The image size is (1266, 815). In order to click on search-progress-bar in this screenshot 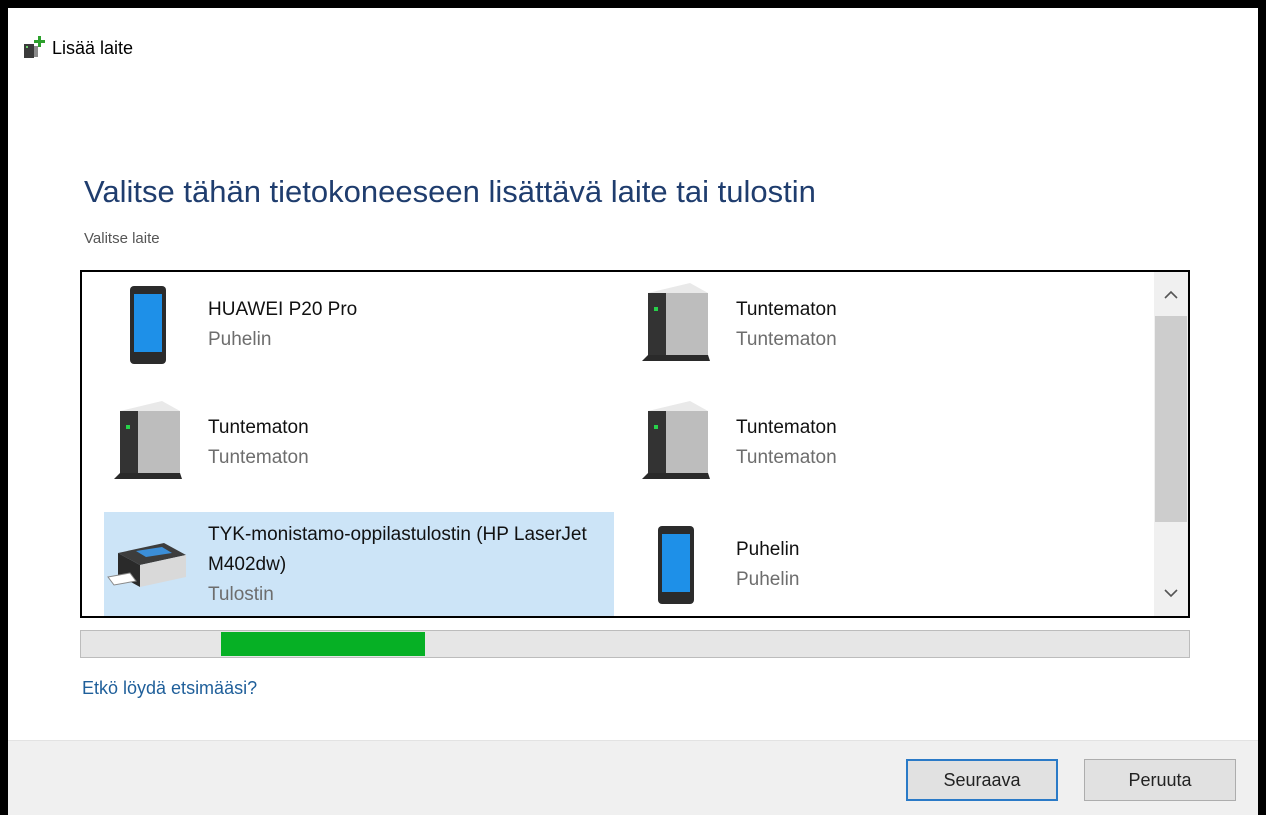, I will do `click(635, 644)`.